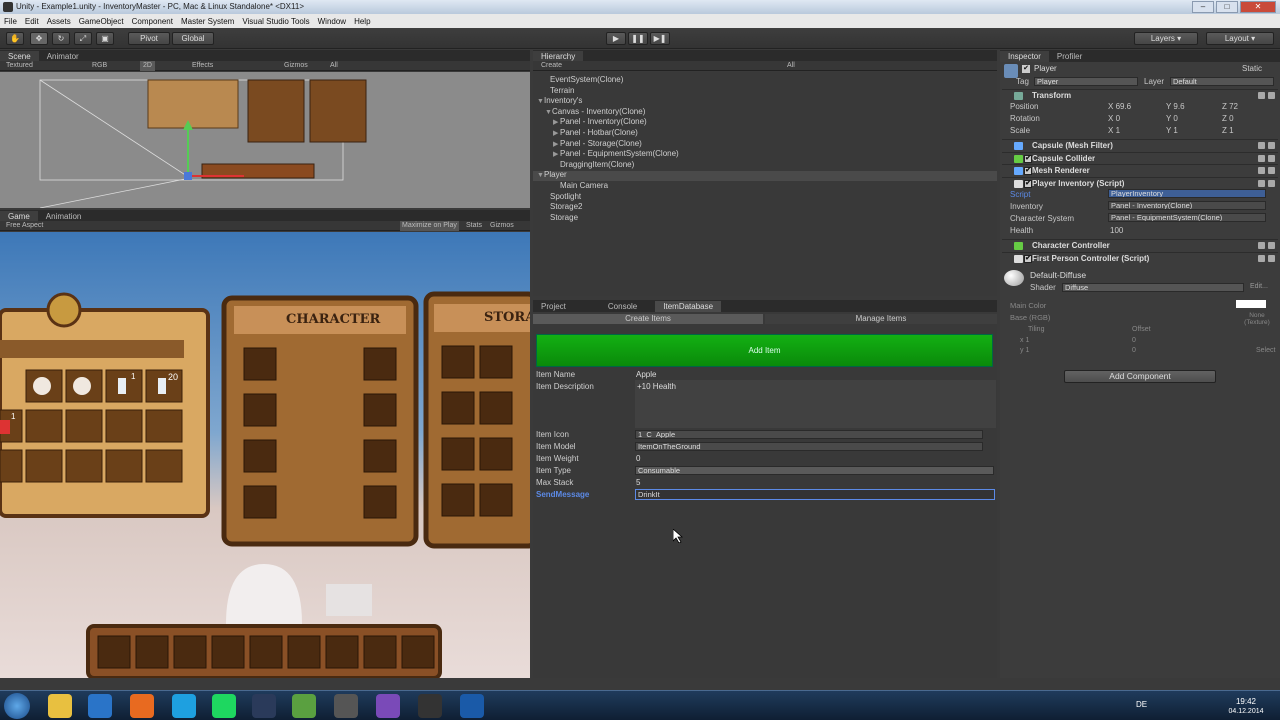  Describe the element at coordinates (622, 306) in the screenshot. I see `tab-console: Console` at that location.